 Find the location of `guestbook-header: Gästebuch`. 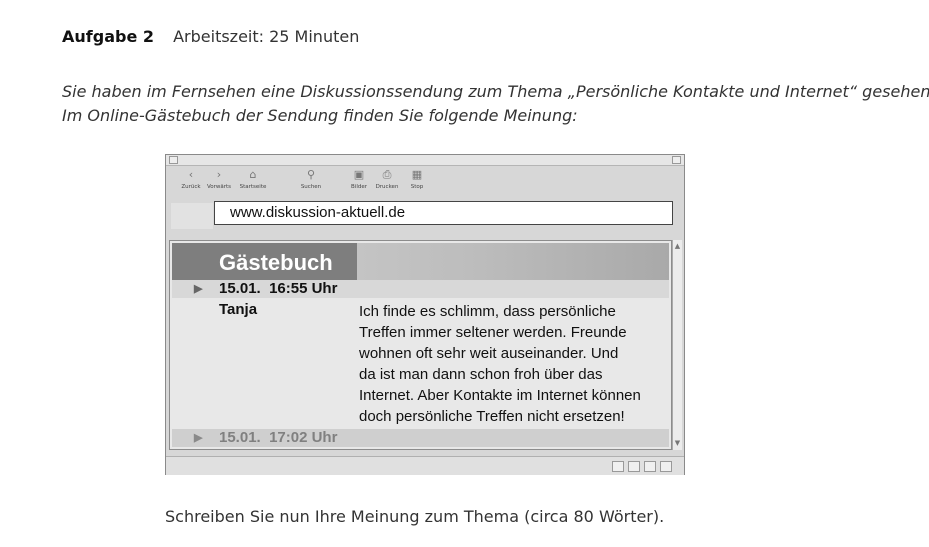

guestbook-header: Gästebuch is located at coordinates (420, 261).